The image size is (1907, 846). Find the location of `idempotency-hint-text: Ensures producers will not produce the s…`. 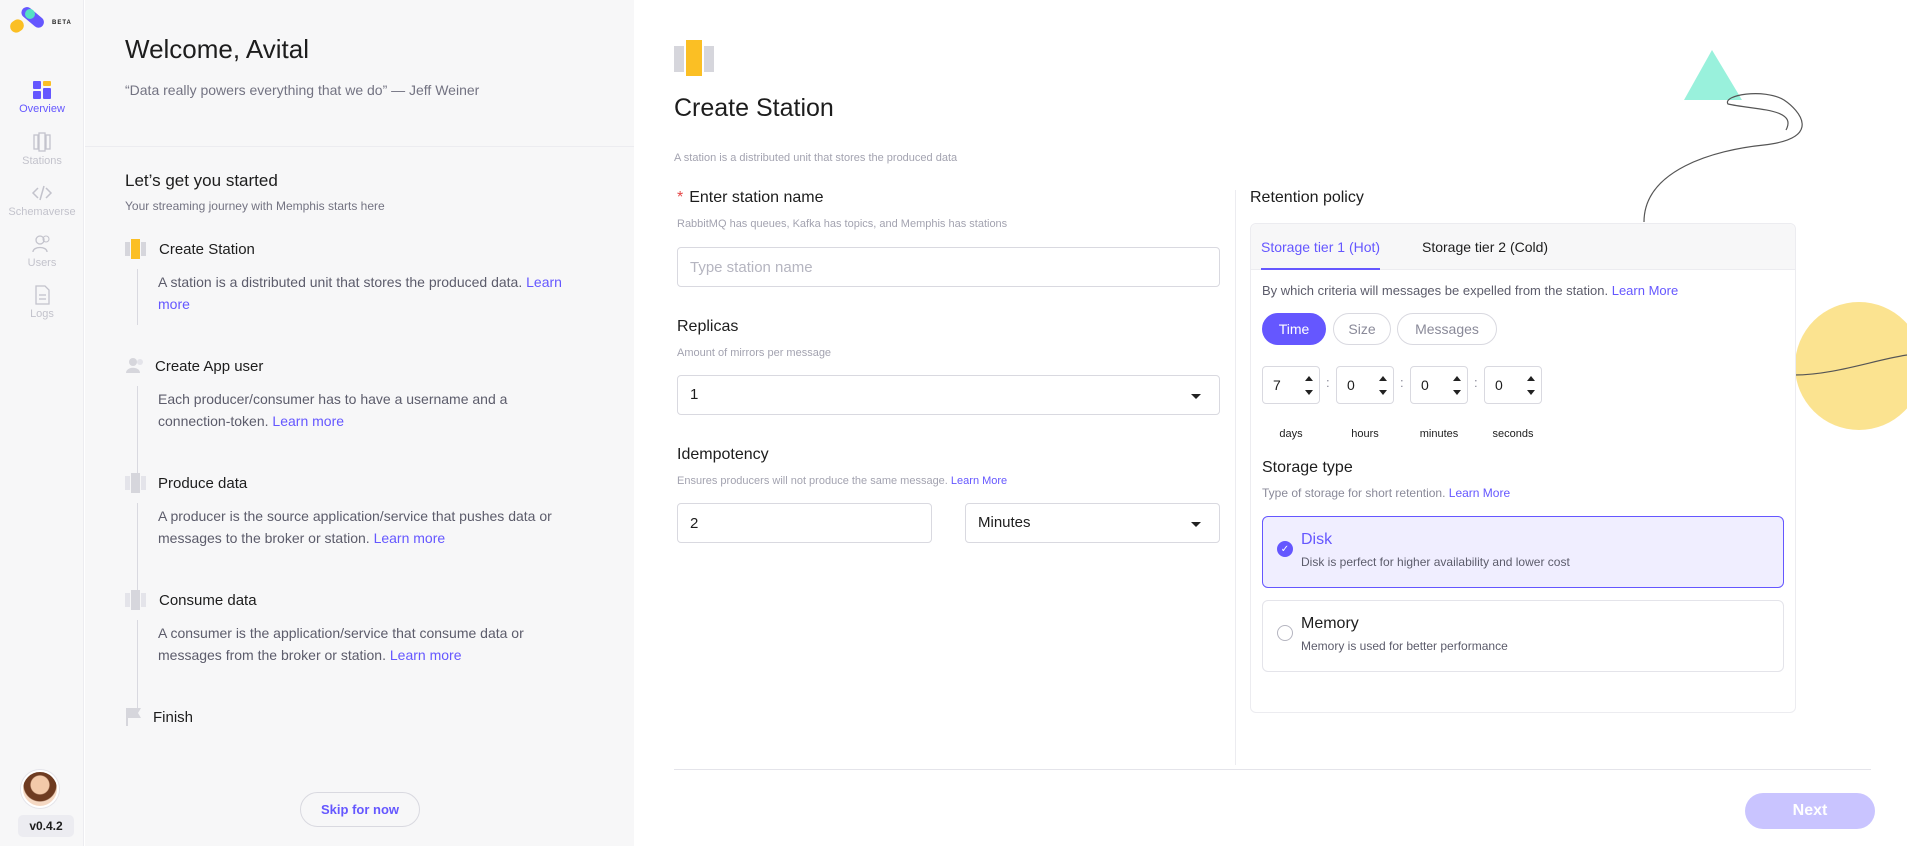

idempotency-hint-text: Ensures producers will not produce the s… is located at coordinates (812, 481).